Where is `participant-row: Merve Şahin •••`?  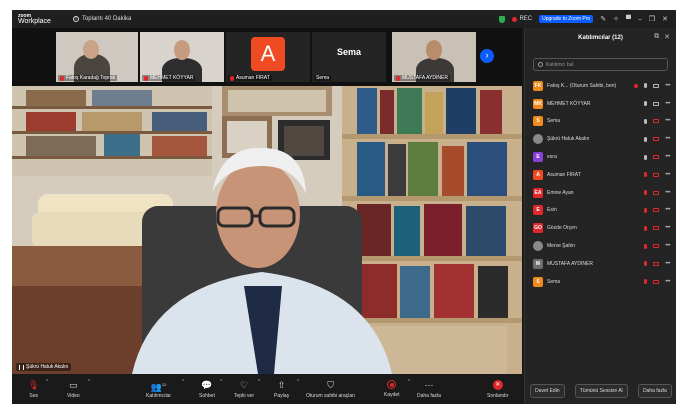
participant-row: Merve Şahin ••• is located at coordinates (600, 246).